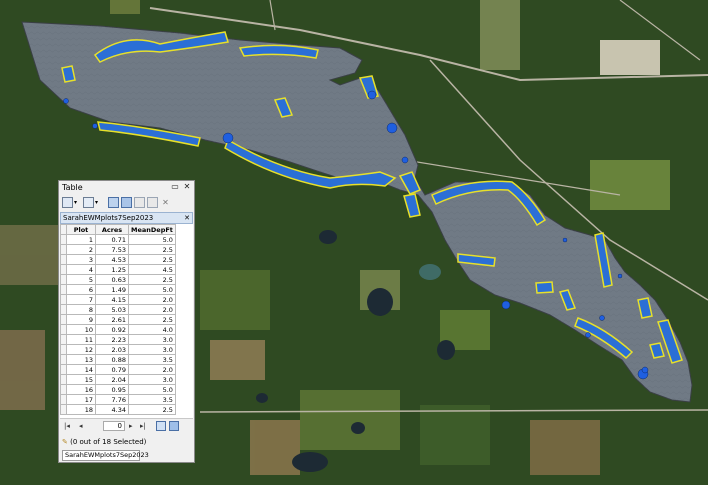 Image resolution: width=708 pixels, height=485 pixels. What do you see at coordinates (81, 319) in the screenshot?
I see `cell-plot: 9` at bounding box center [81, 319].